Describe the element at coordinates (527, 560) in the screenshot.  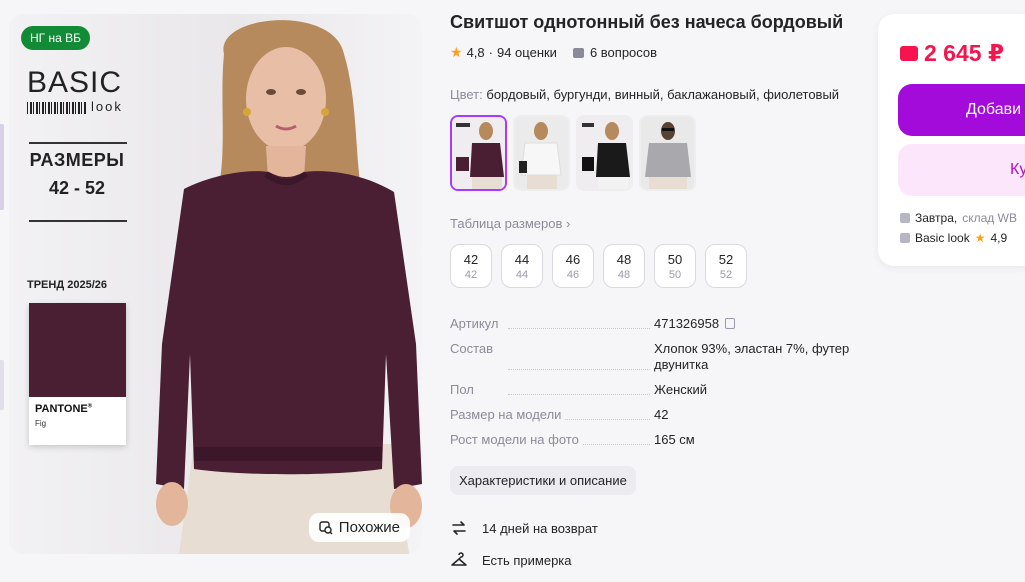
I see `feature-label: Есть примерка` at that location.